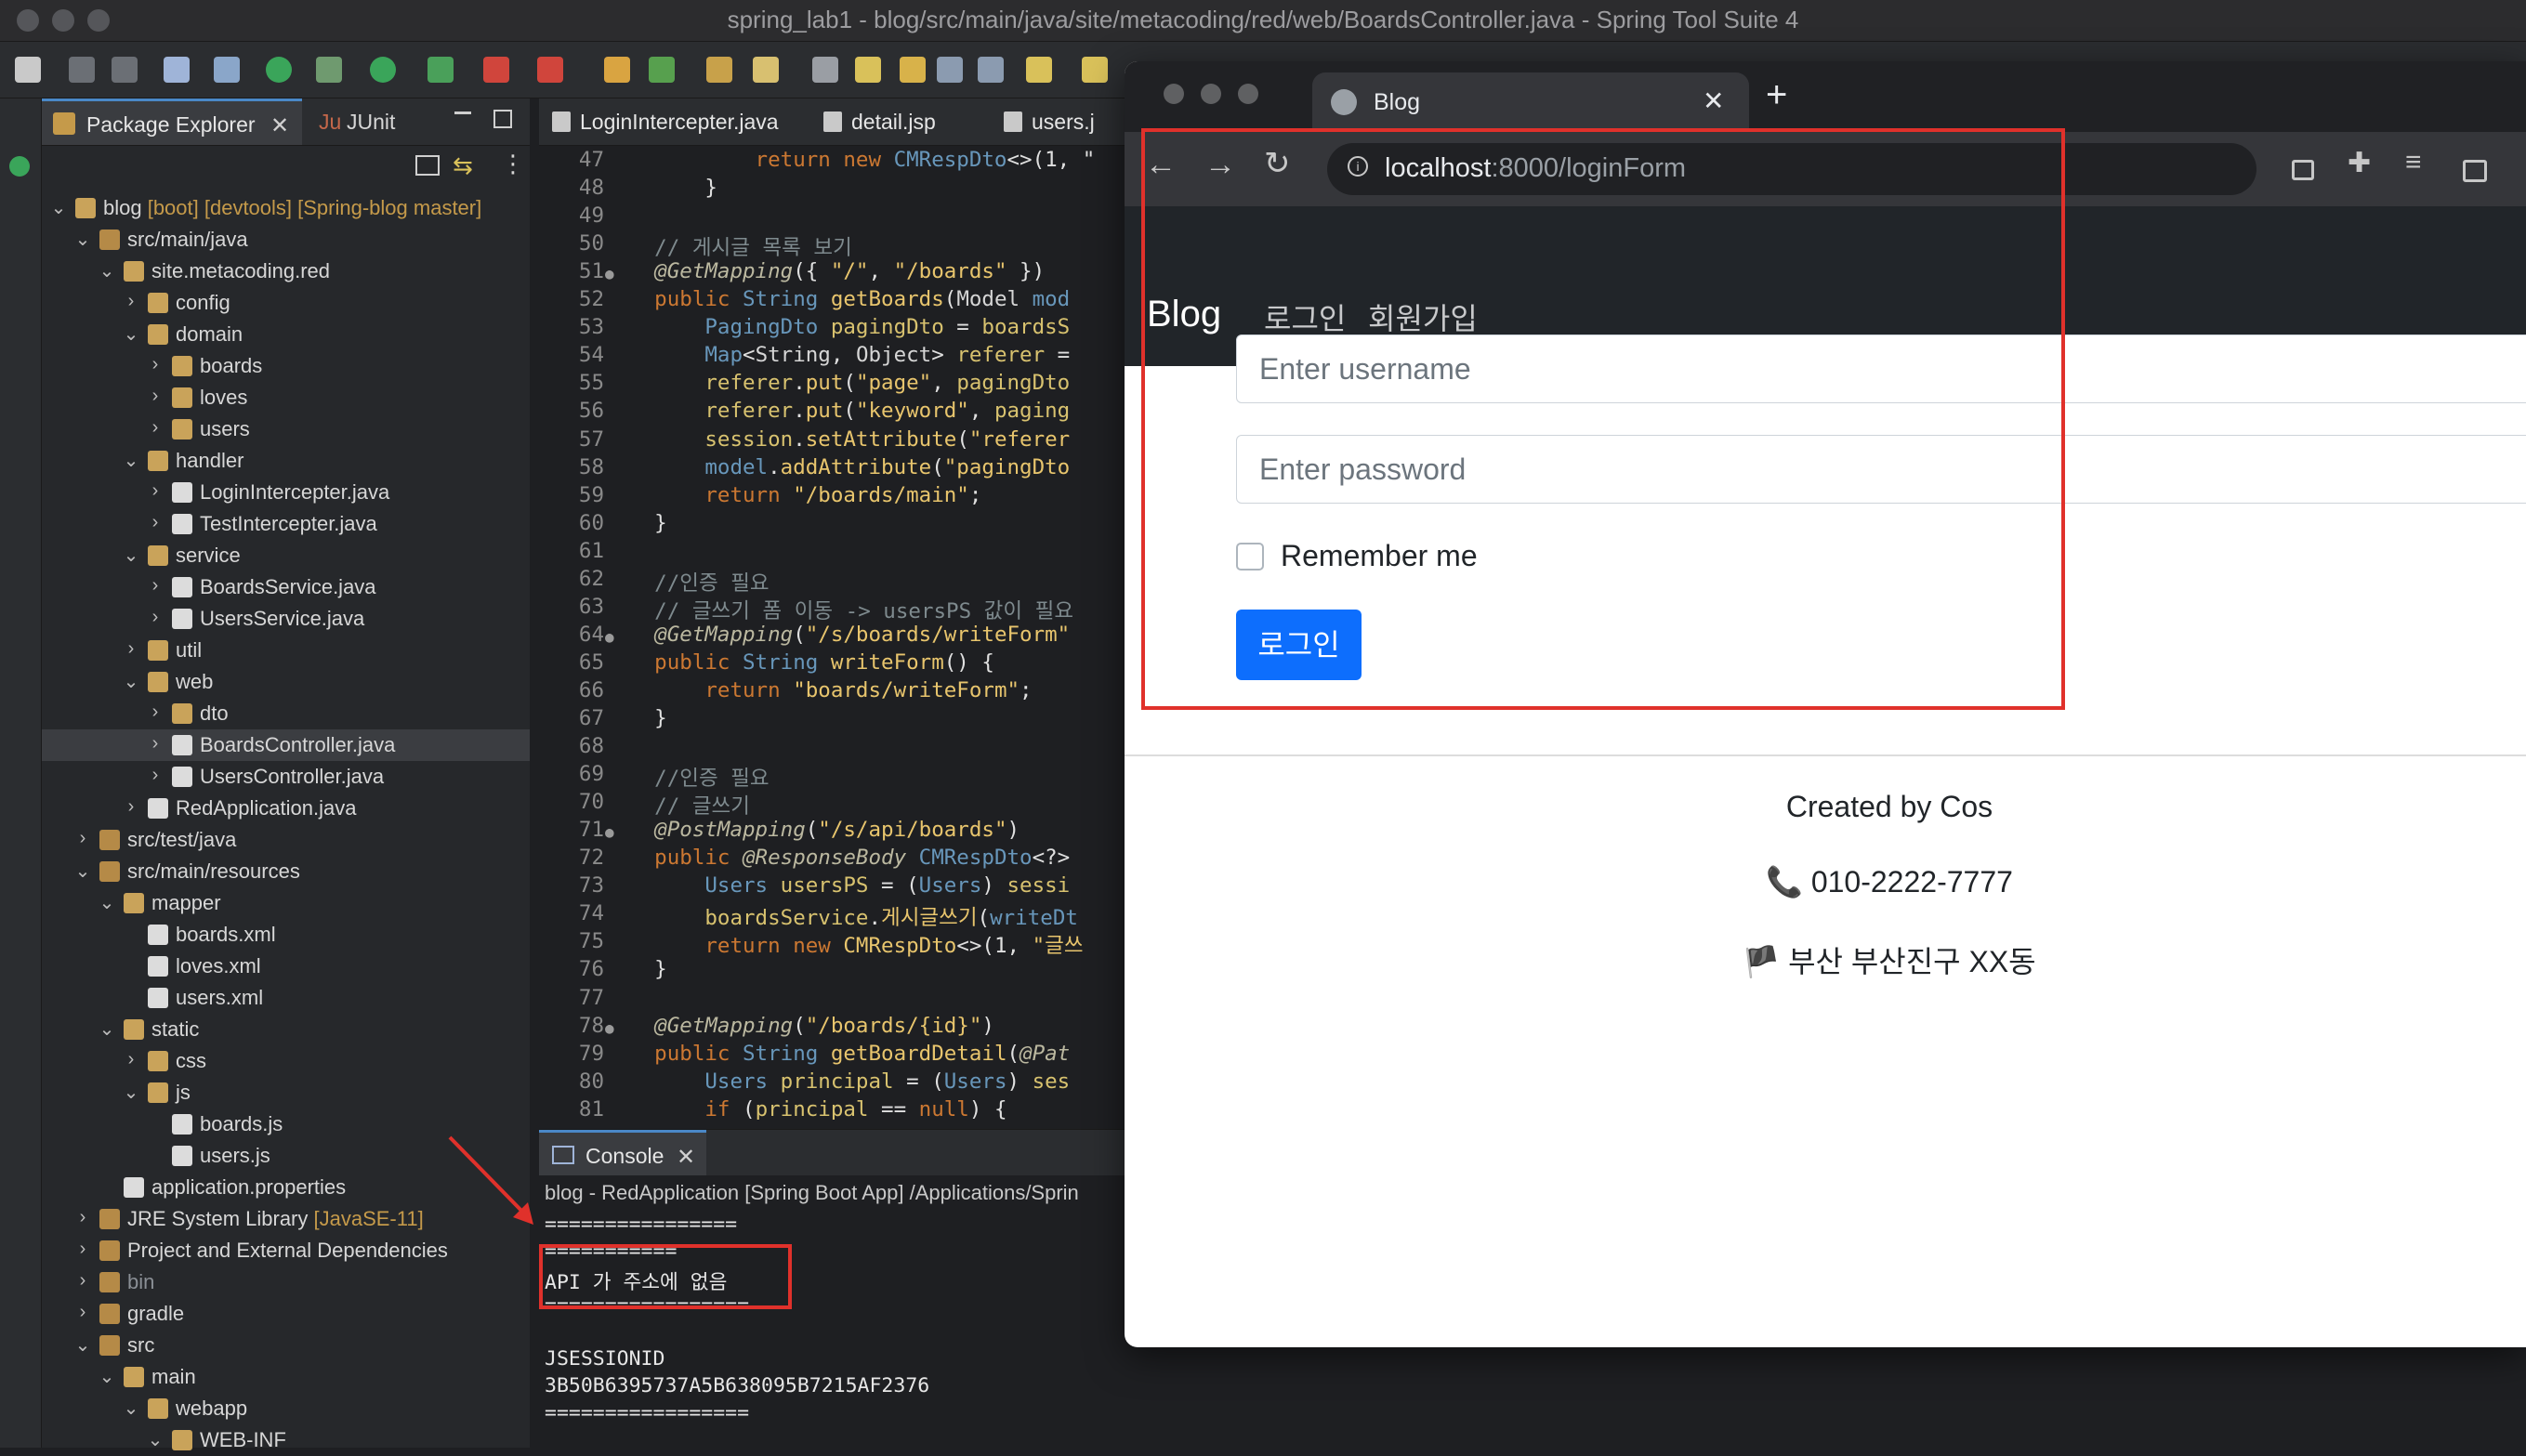  I want to click on tree-item: › users, so click(286, 429).